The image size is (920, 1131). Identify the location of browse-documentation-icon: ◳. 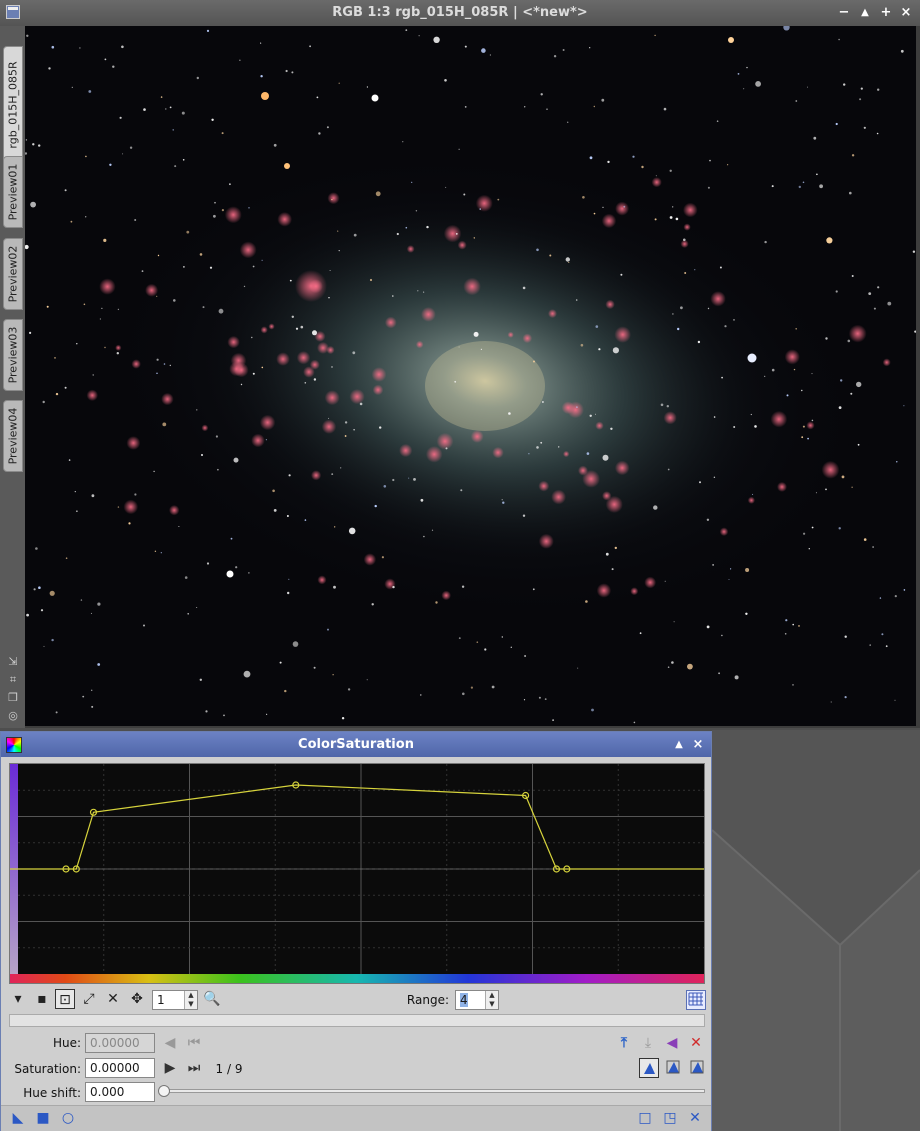
(670, 1118).